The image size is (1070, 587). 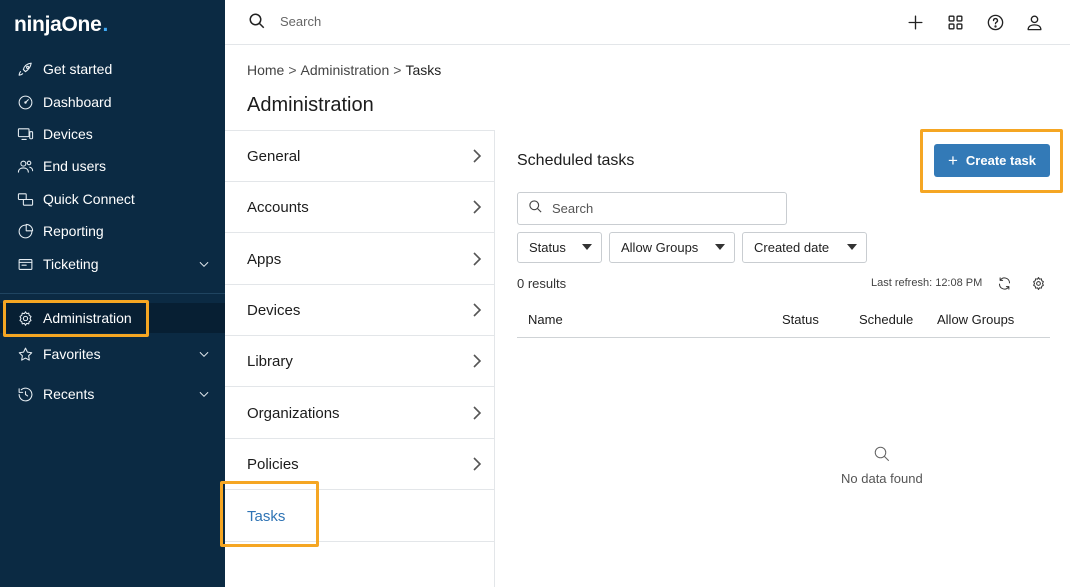 I want to click on filter-label: Allow Groups, so click(x=660, y=247).